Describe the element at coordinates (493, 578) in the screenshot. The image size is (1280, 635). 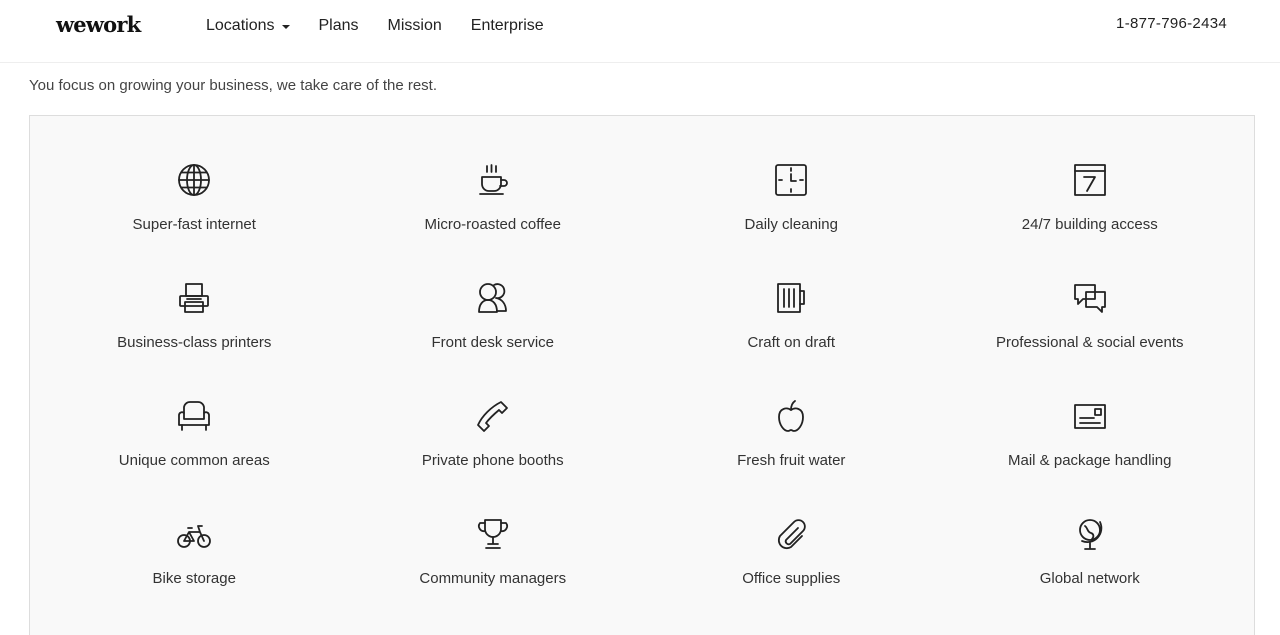
I see `amenity-label: Community managers` at that location.